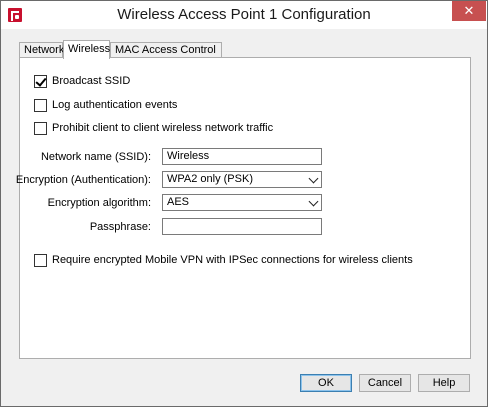  What do you see at coordinates (326, 383) in the screenshot?
I see `ok-button: OK` at bounding box center [326, 383].